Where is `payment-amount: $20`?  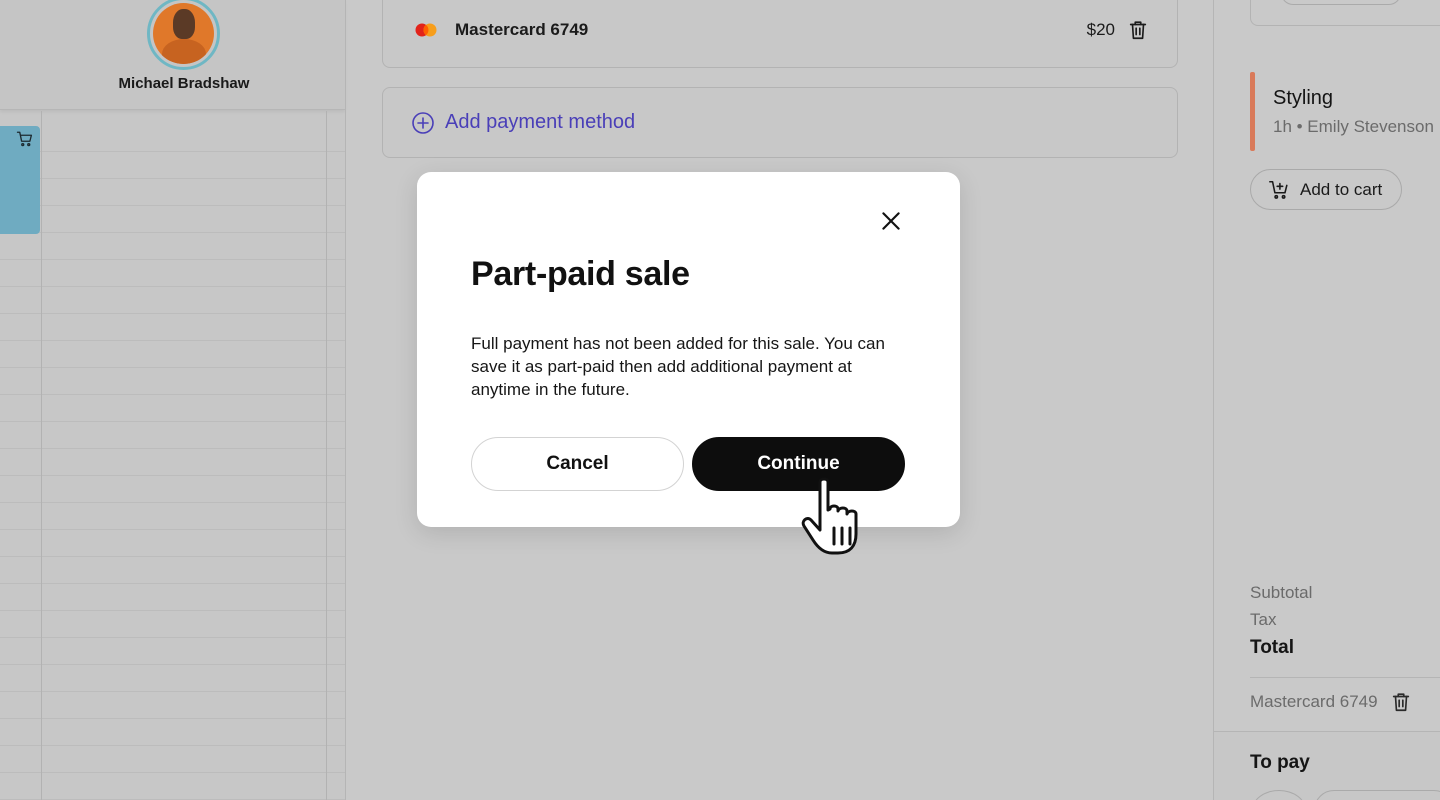 payment-amount: $20 is located at coordinates (1100, 29).